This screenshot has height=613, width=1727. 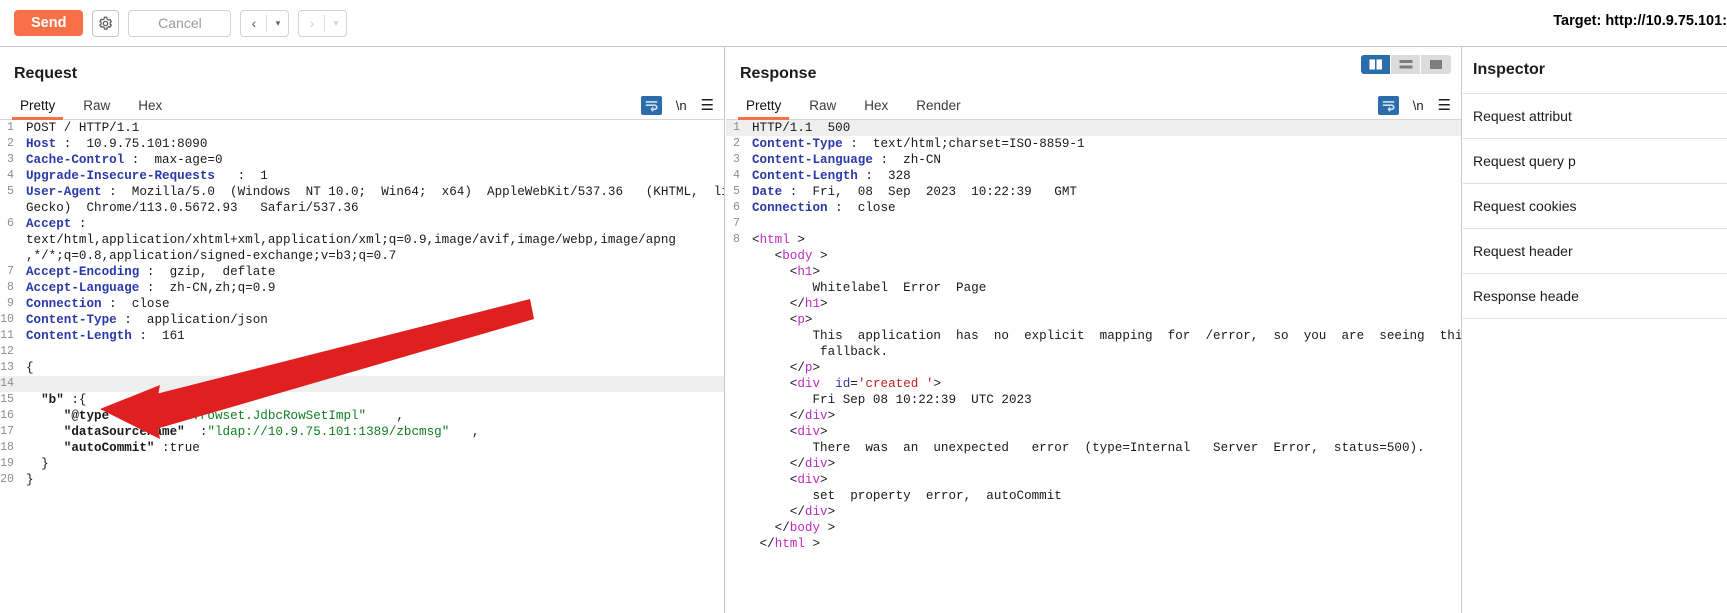 What do you see at coordinates (1093, 240) in the screenshot?
I see `response-code-line: 8 <html >` at bounding box center [1093, 240].